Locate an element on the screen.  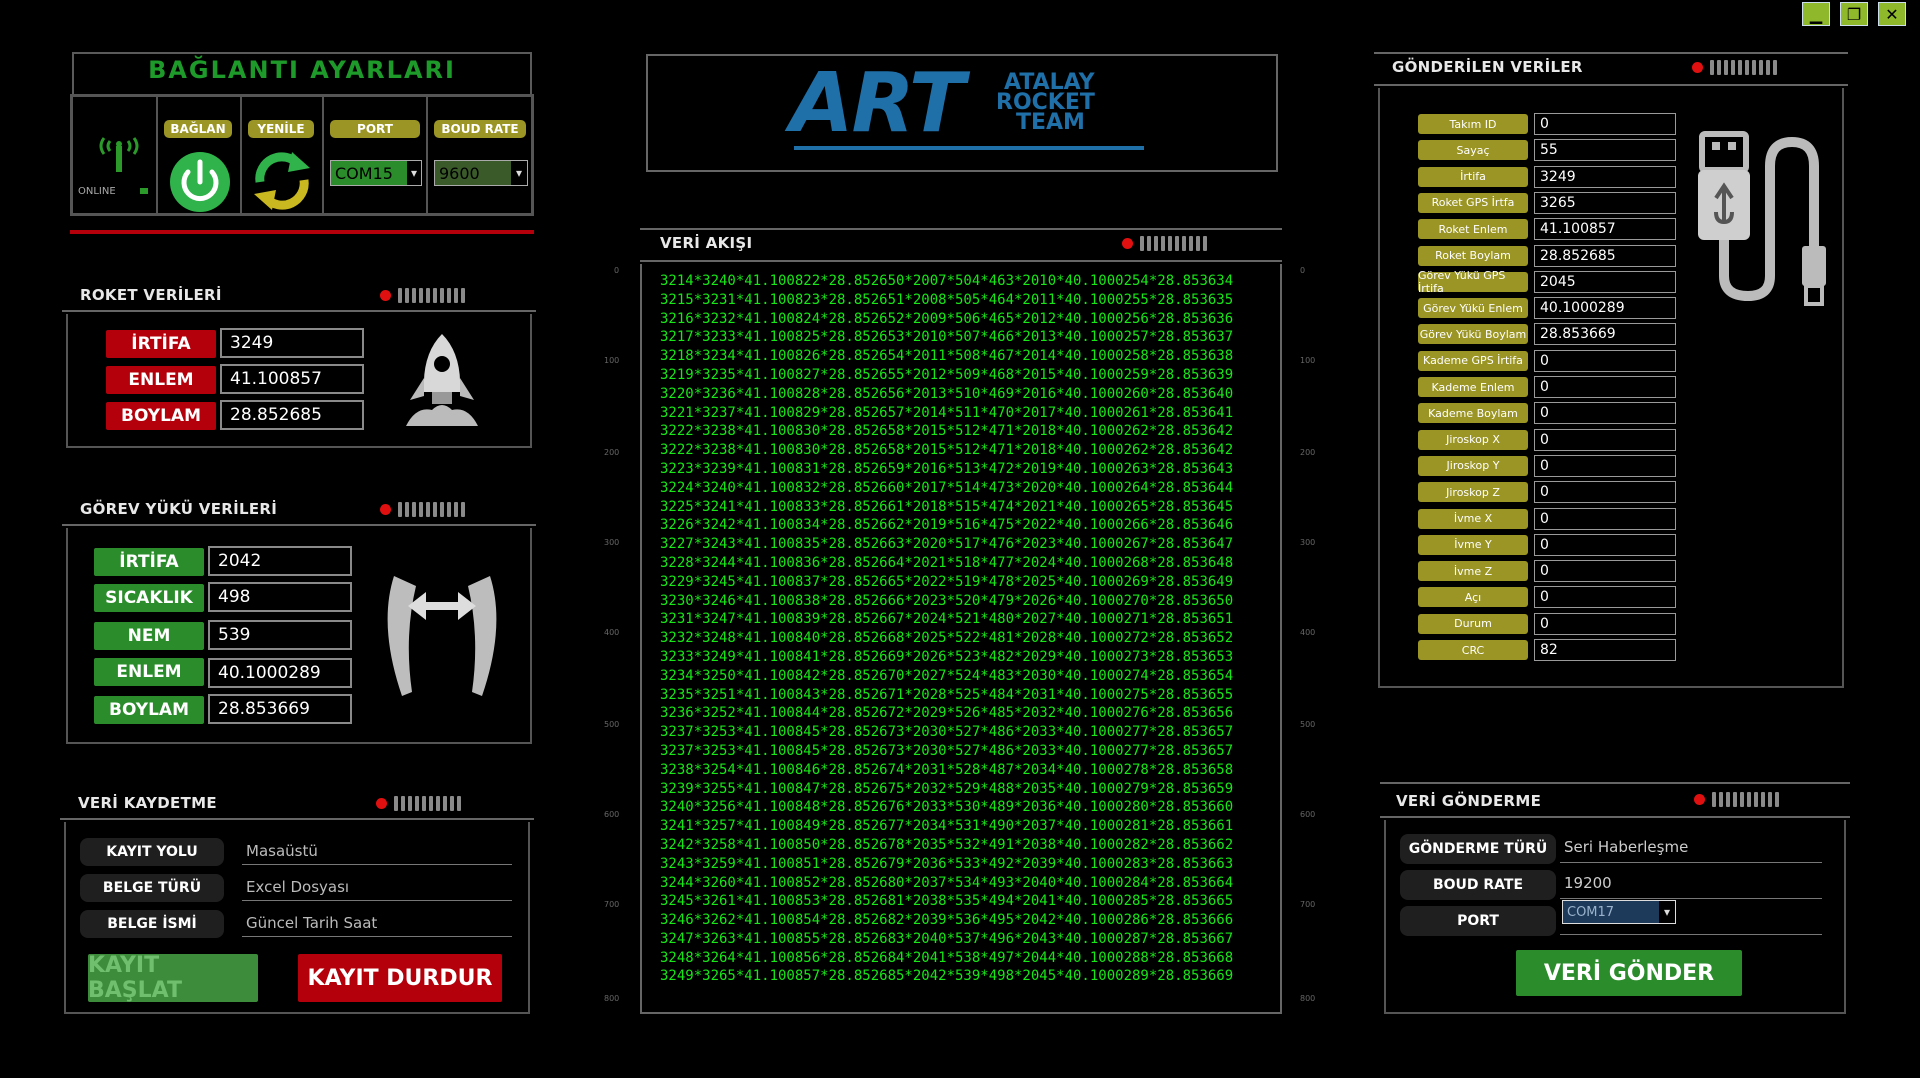
baud-select: 9600 ▾ is located at coordinates (481, 173).